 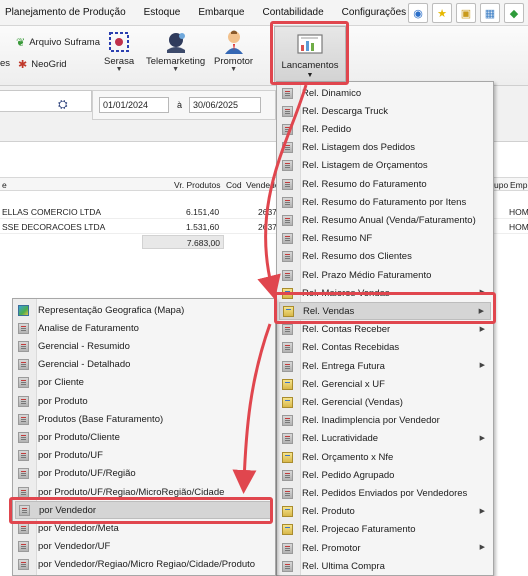 What do you see at coordinates (282, 192) in the screenshot?
I see `arrow-to-rel-vendas` at bounding box center [282, 192].